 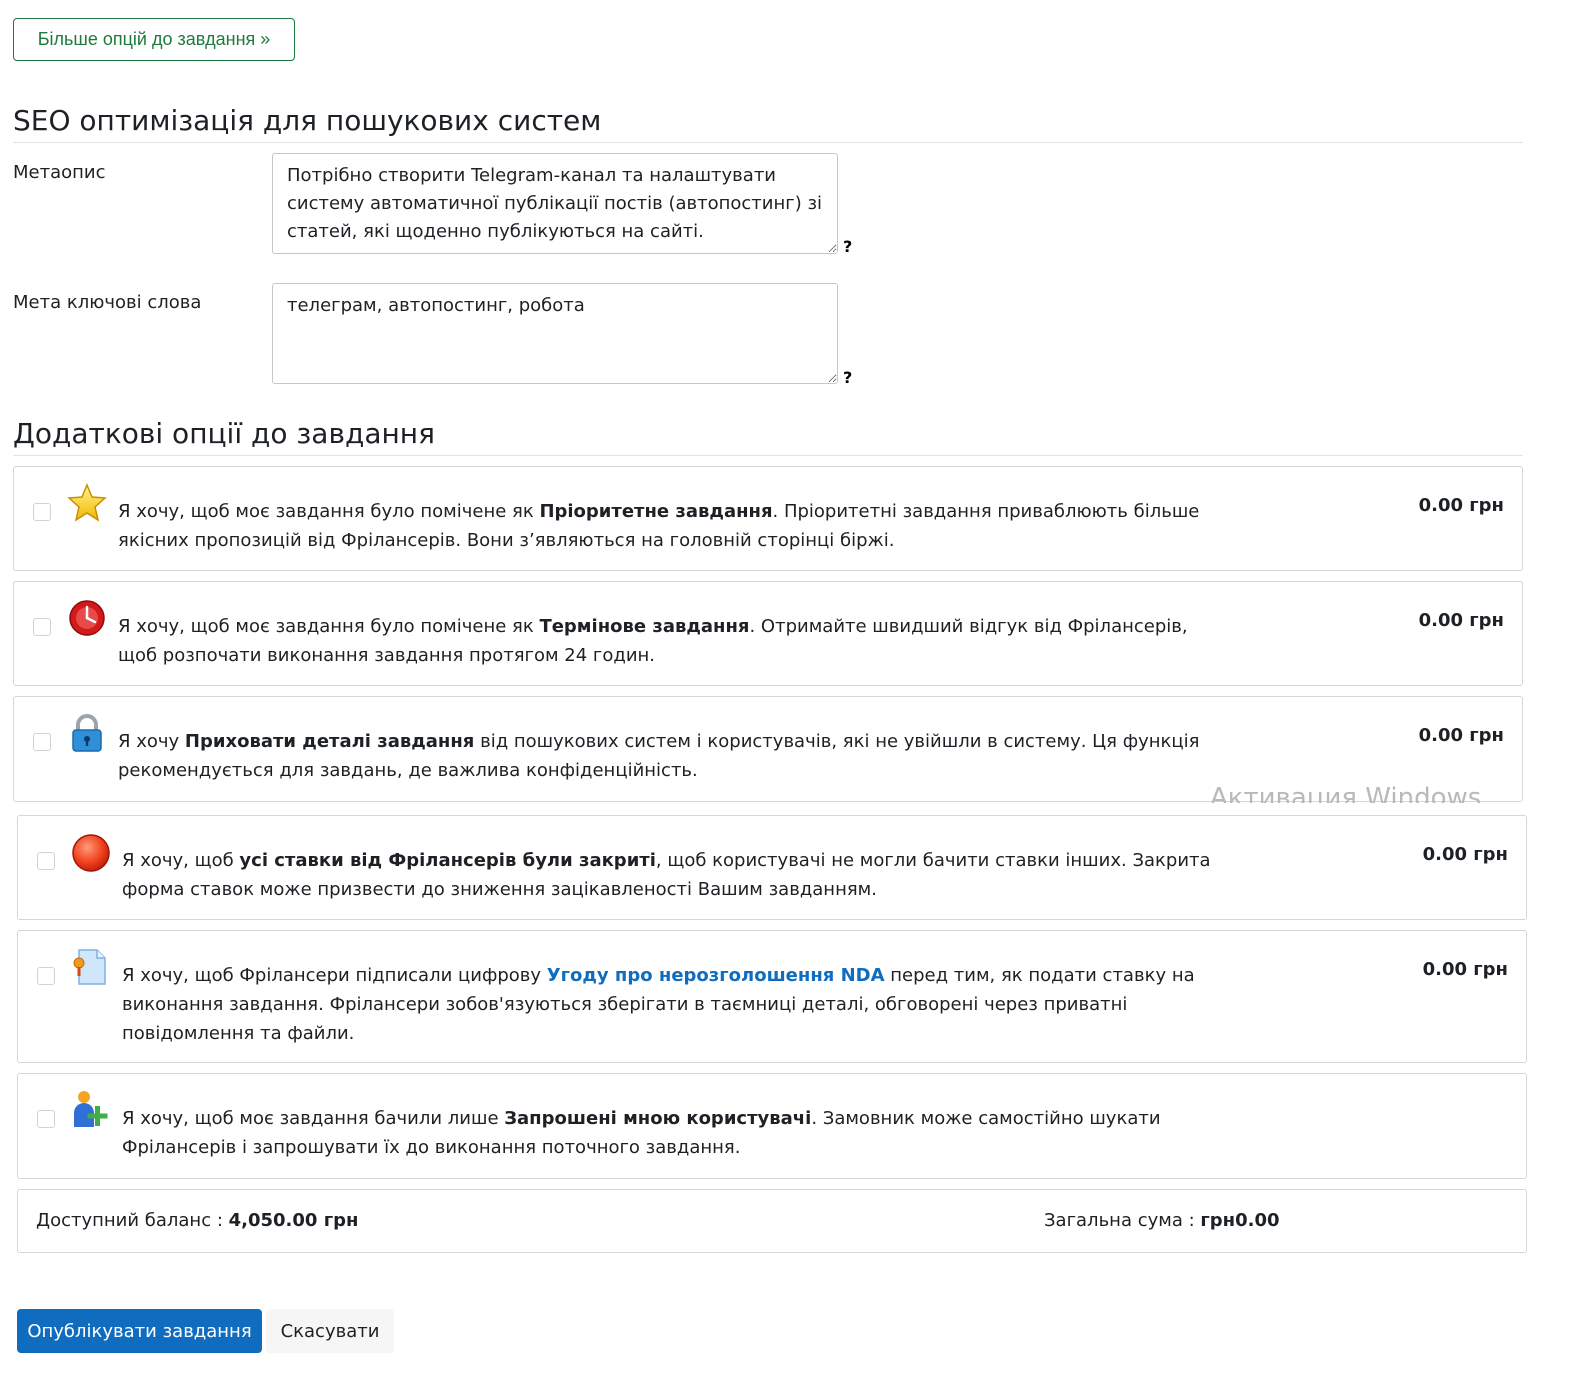 What do you see at coordinates (91, 853) in the screenshot?
I see `red-circle-icon` at bounding box center [91, 853].